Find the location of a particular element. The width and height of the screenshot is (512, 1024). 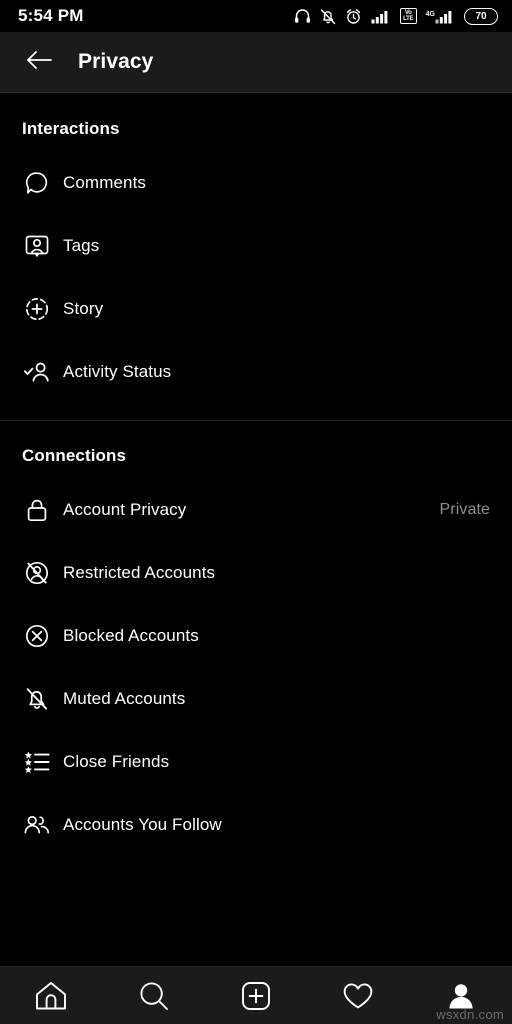

two-people-icon is located at coordinates (37, 825).